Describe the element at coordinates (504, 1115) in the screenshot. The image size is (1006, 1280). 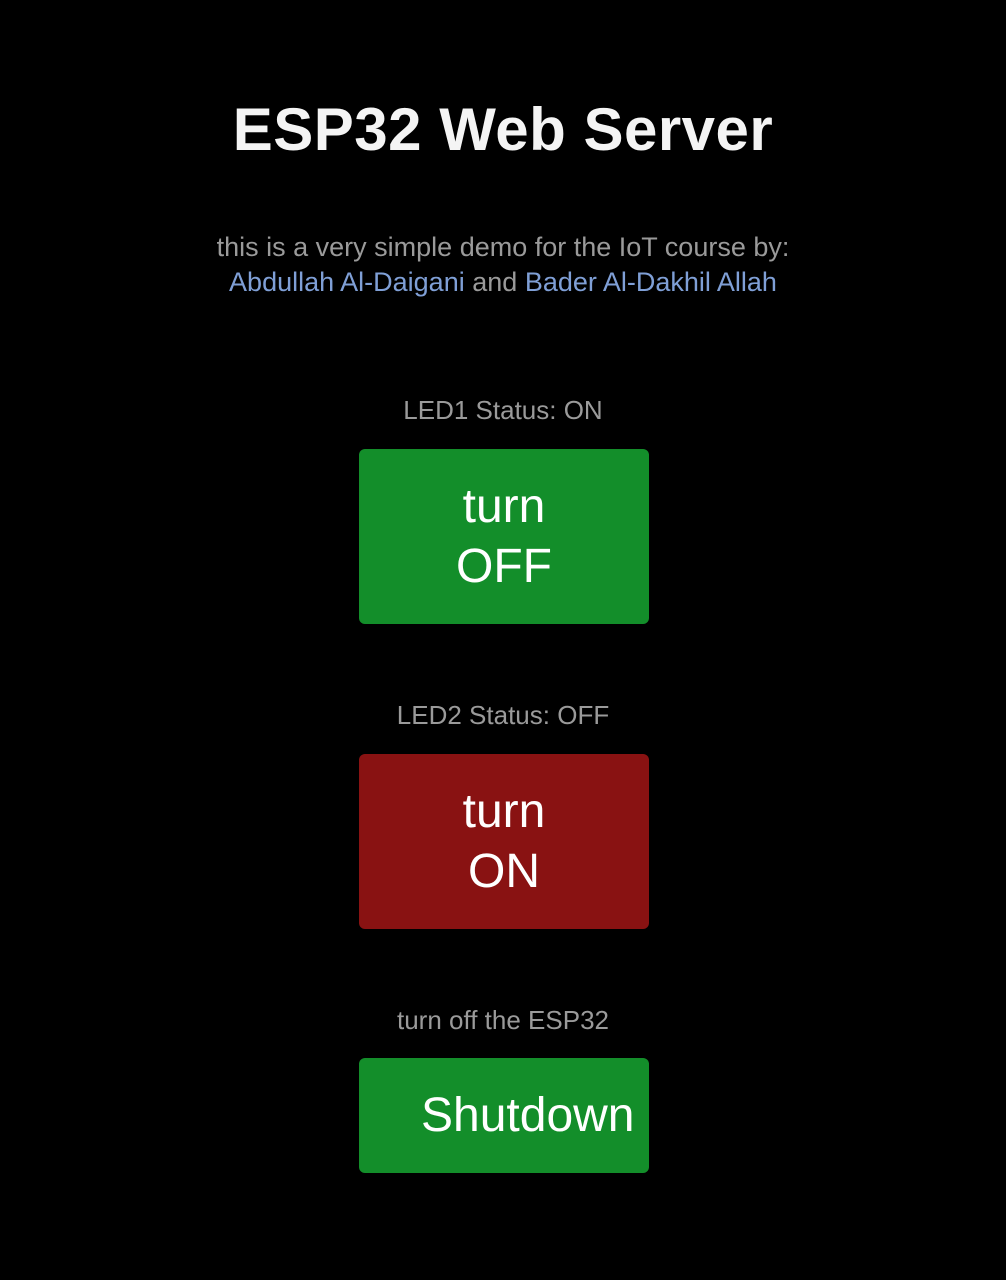
I see `shutdown-button: Shutdown` at that location.